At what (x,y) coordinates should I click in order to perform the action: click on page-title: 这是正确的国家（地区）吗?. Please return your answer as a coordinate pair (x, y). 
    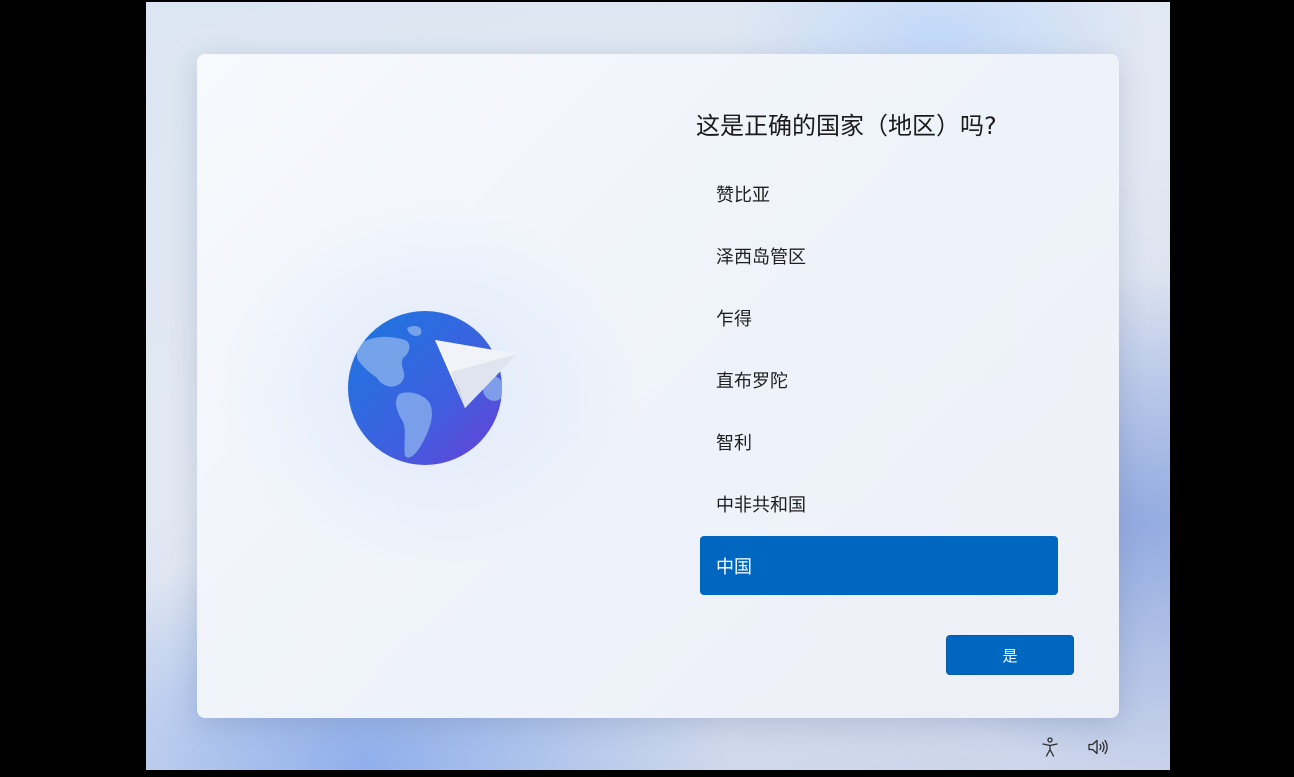
    Looking at the image, I should click on (846, 126).